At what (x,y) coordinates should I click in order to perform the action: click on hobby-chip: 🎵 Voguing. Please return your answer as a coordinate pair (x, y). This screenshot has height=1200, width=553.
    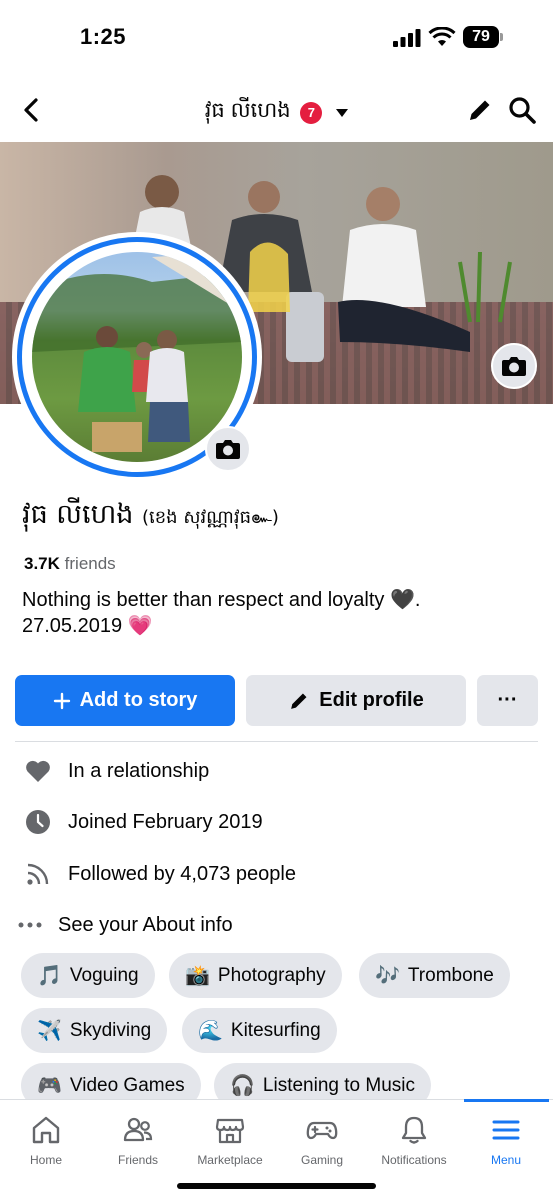
    Looking at the image, I should click on (88, 975).